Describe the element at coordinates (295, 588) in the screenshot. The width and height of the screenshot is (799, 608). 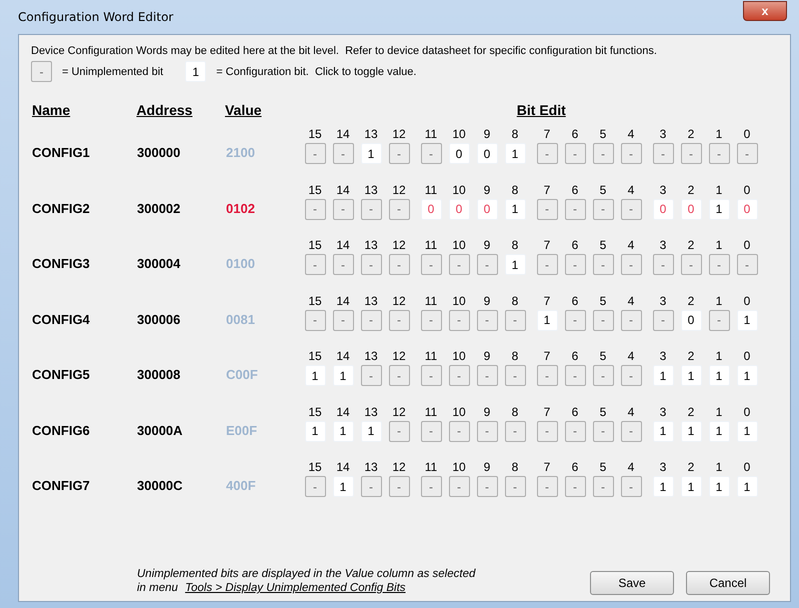
I see `menu-path-link: Tools > Display Unimplemented Config Bits` at that location.